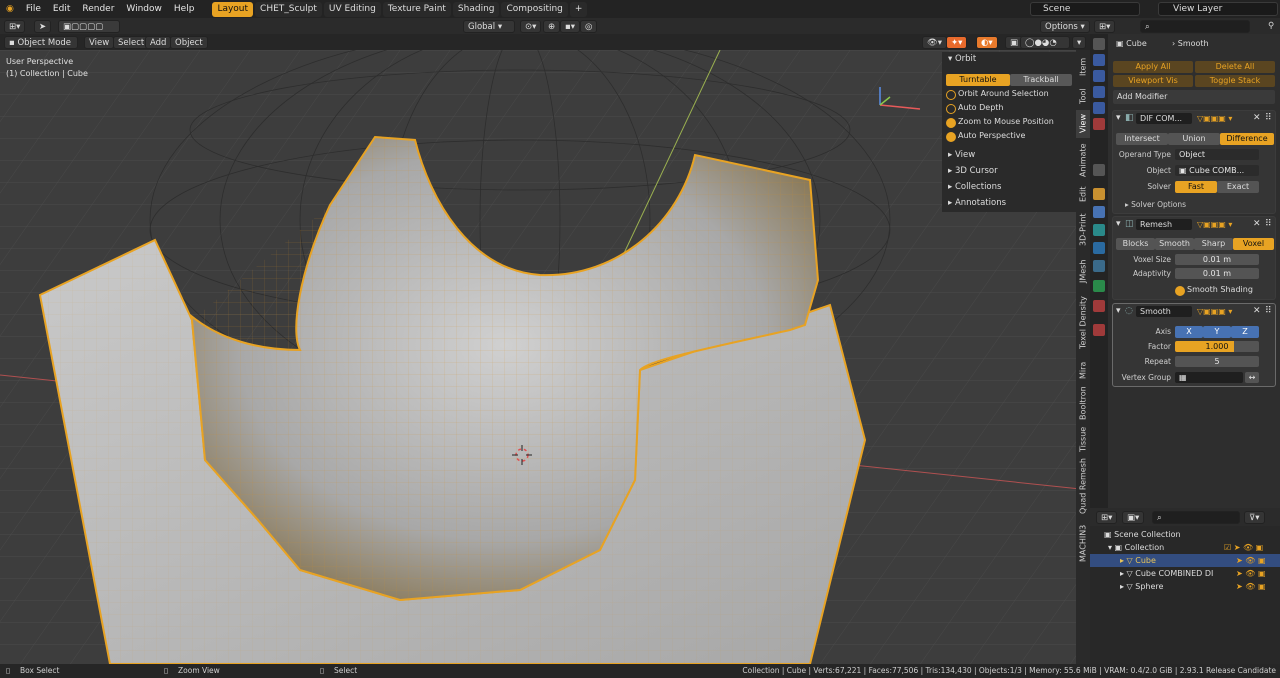 This screenshot has height=678, width=1280. What do you see at coordinates (974, 187) in the screenshot?
I see `collections-section-header: ▸ Collections` at bounding box center [974, 187].